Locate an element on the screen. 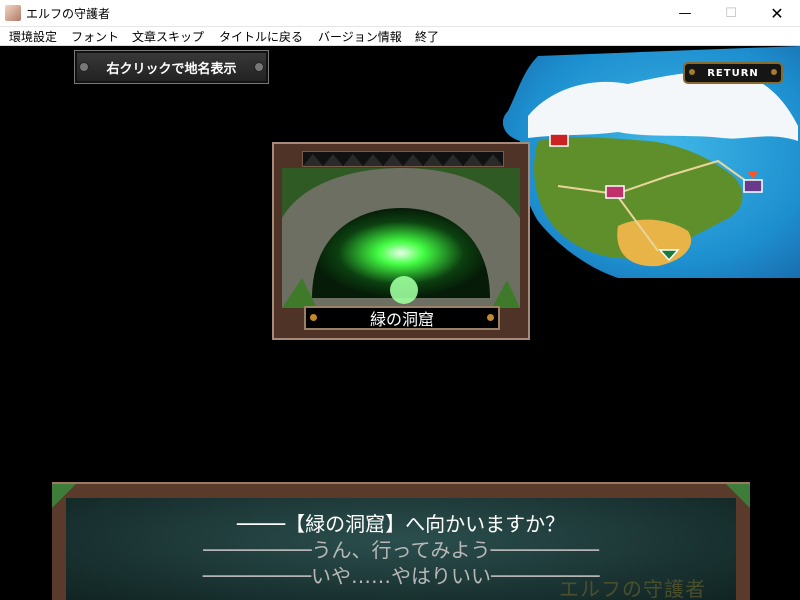 The height and width of the screenshot is (600, 800). menu-text-skip: 文章スキップ is located at coordinates (168, 36).